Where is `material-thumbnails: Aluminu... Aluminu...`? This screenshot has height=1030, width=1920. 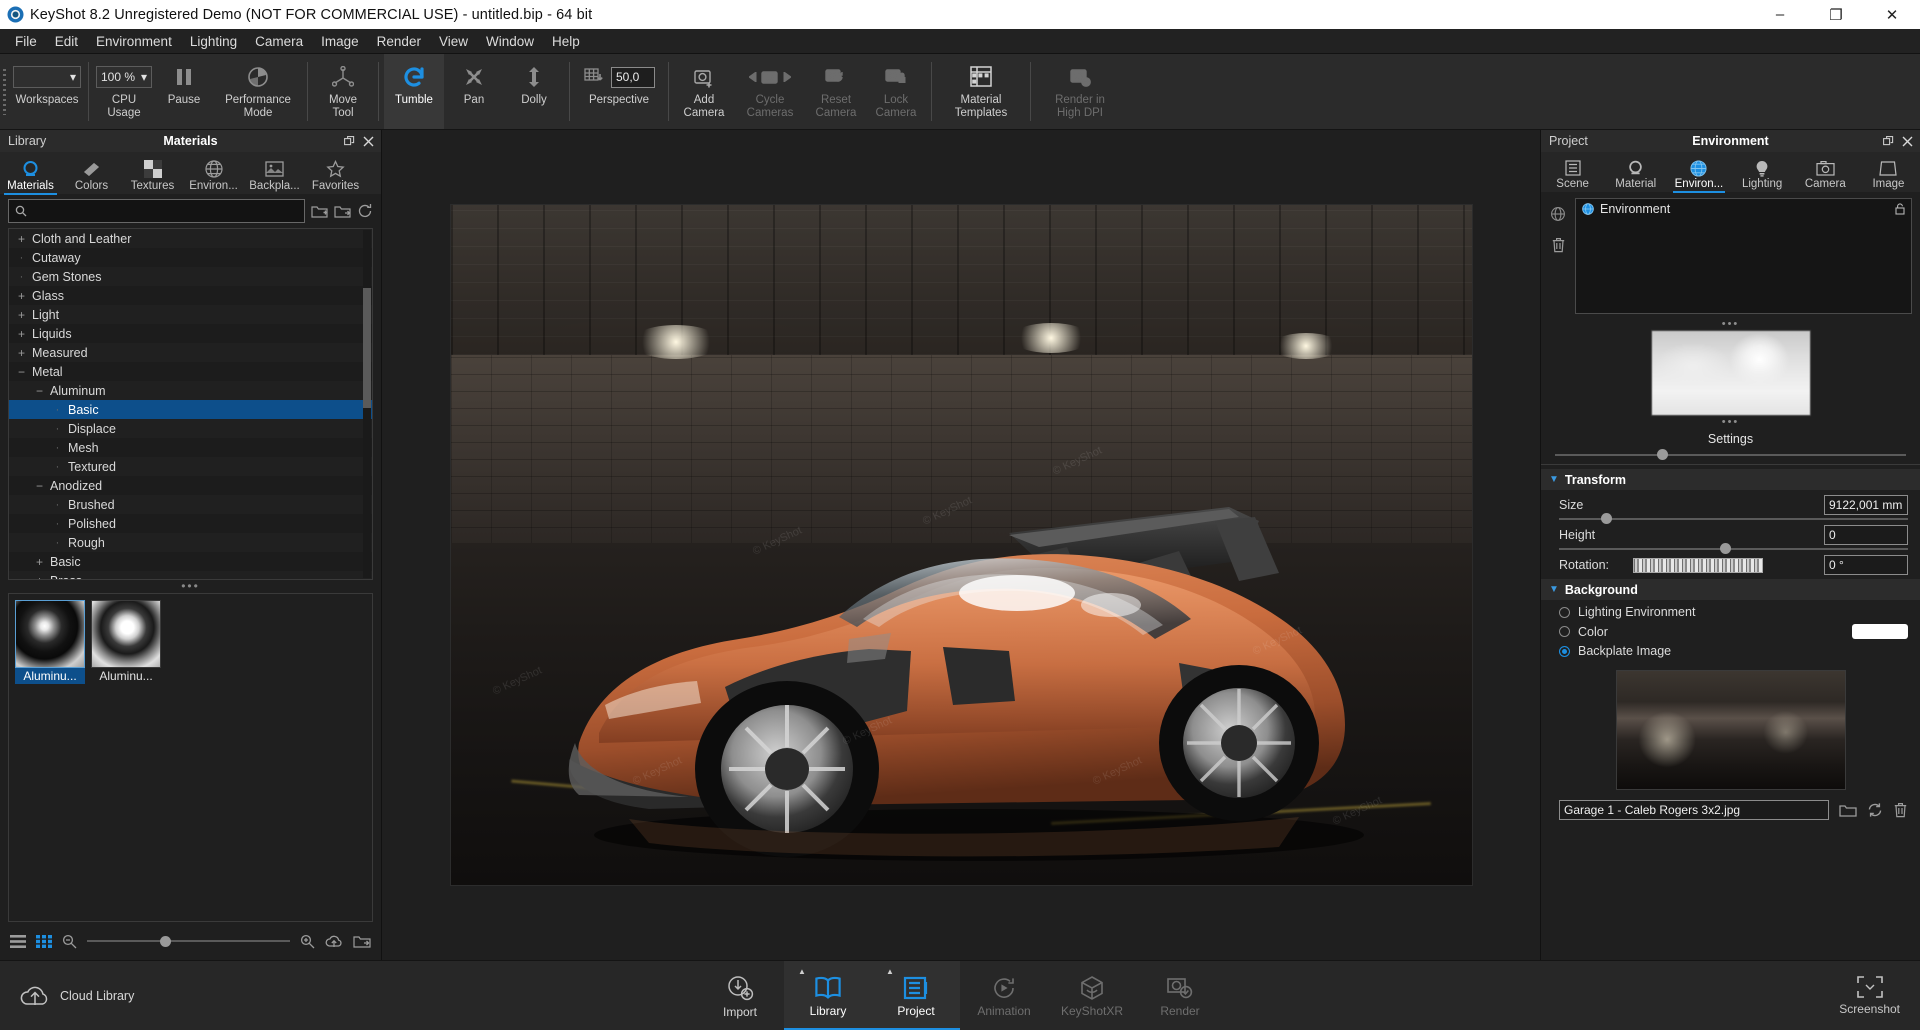
material-thumbnails: Aluminu... Aluminu... is located at coordinates (190, 757).